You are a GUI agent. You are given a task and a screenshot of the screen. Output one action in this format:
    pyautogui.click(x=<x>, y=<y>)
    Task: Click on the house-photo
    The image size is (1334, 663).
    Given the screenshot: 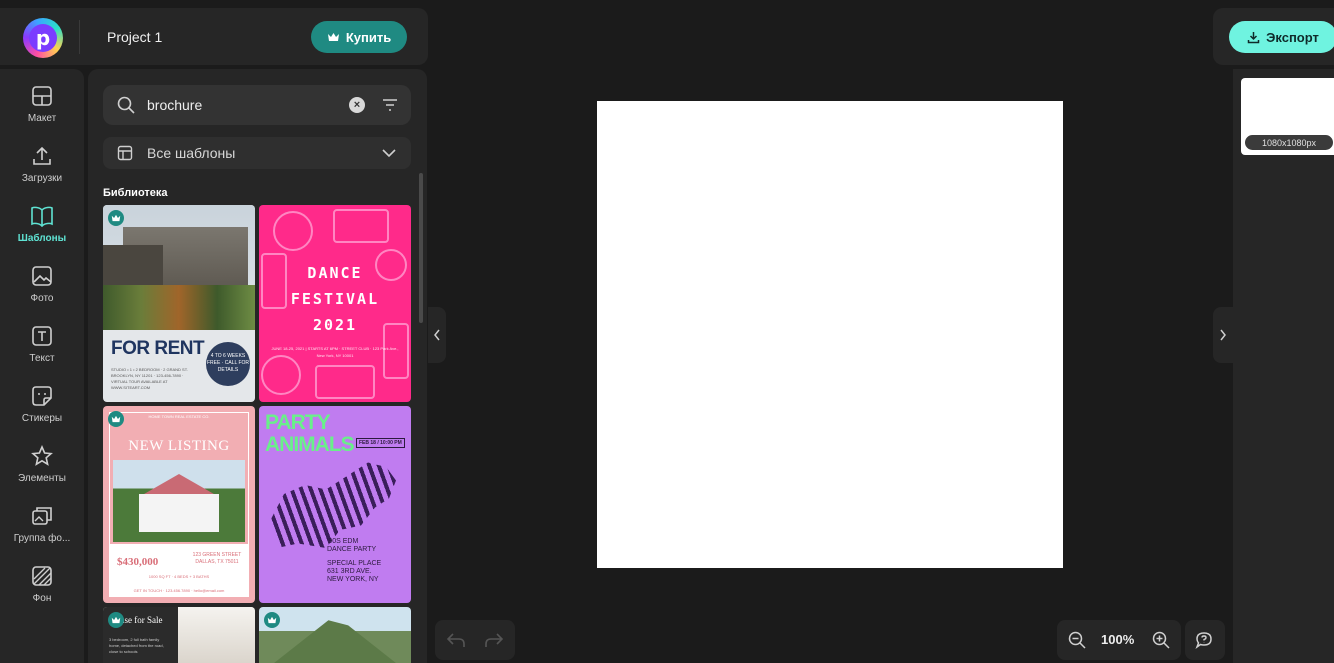 What is the action you would take?
    pyautogui.click(x=179, y=501)
    